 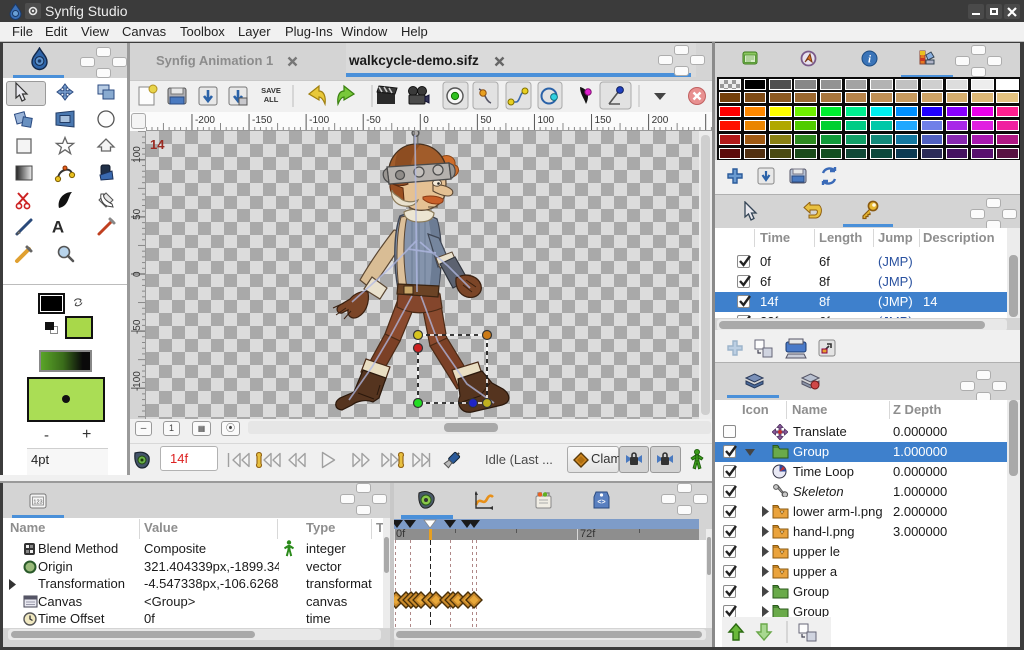 What do you see at coordinates (205, 120) in the screenshot?
I see `svg-text: -200` at bounding box center [205, 120].